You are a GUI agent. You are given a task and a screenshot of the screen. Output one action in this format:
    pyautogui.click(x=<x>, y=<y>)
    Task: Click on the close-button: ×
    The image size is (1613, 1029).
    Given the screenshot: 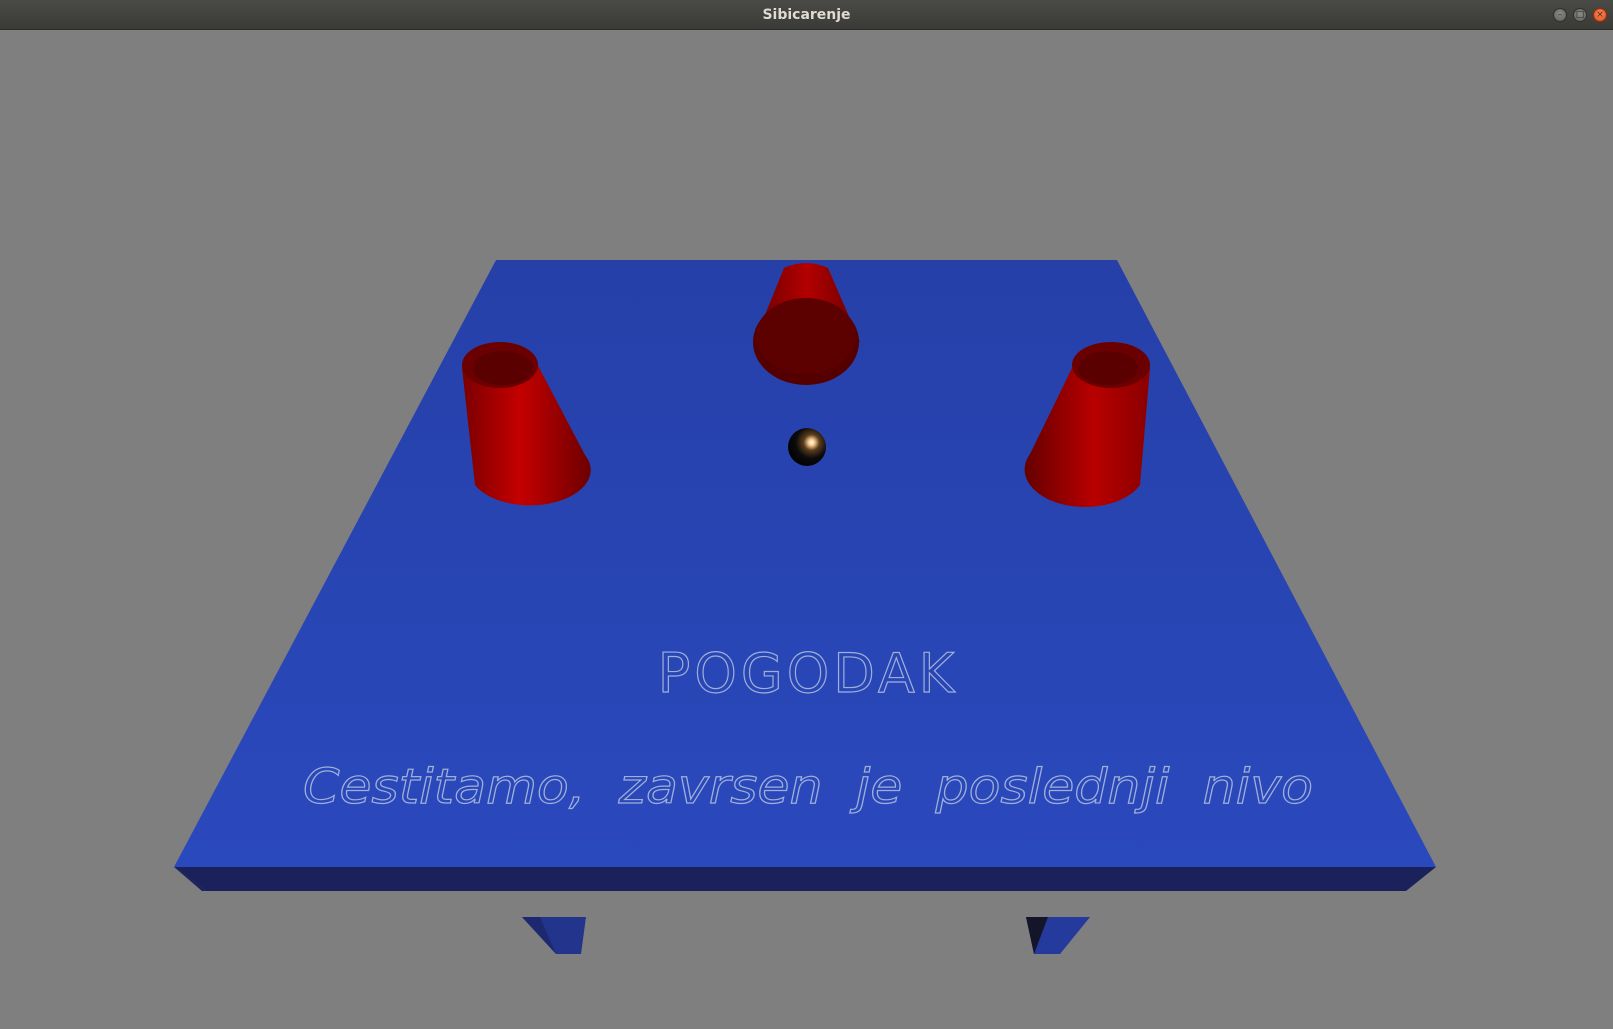 What is the action you would take?
    pyautogui.click(x=1600, y=15)
    